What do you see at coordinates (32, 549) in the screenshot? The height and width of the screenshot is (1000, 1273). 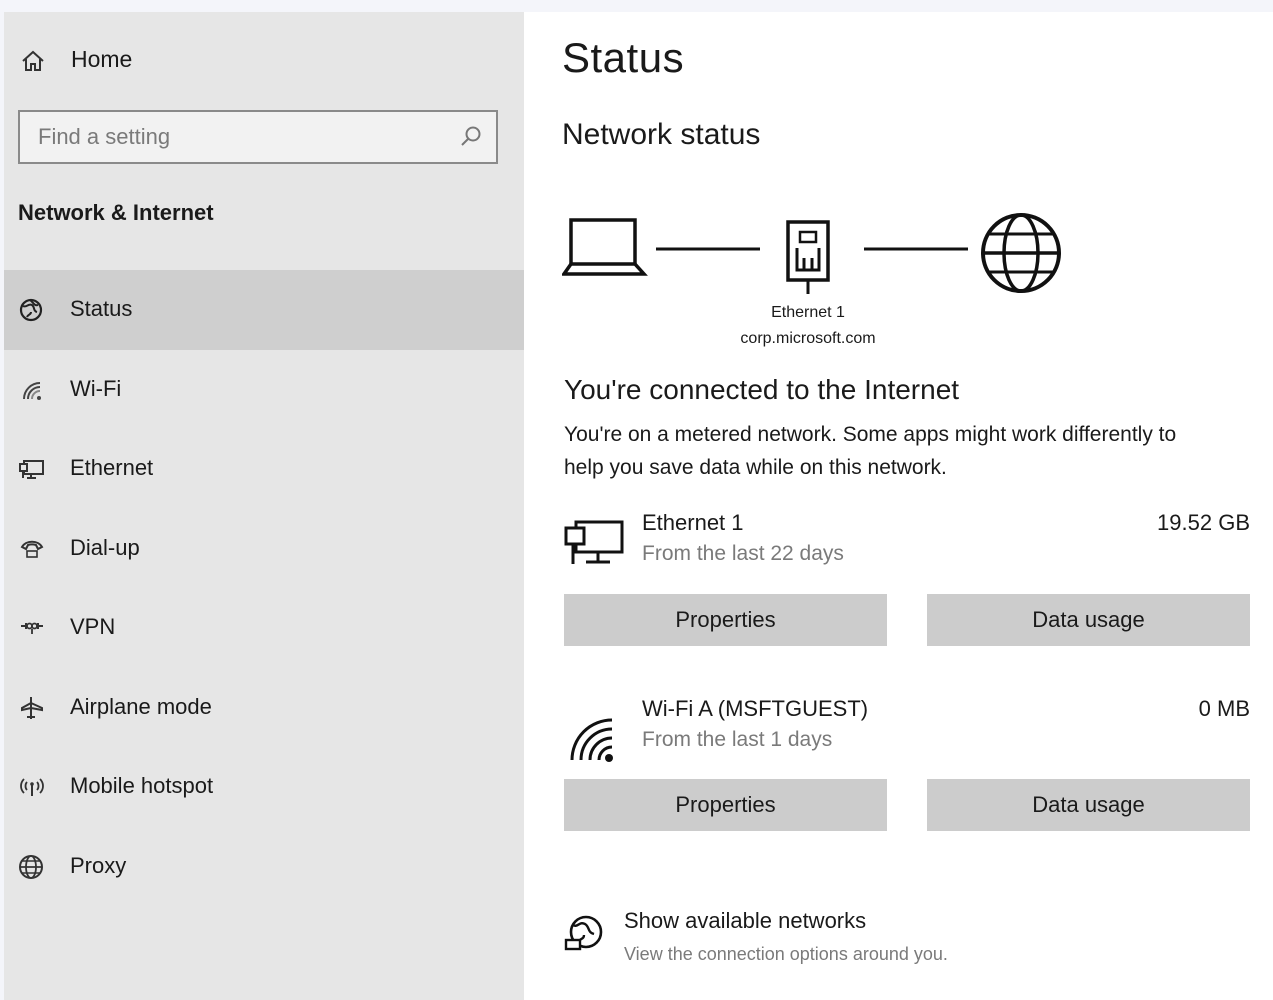 I see `dialup-icon` at bounding box center [32, 549].